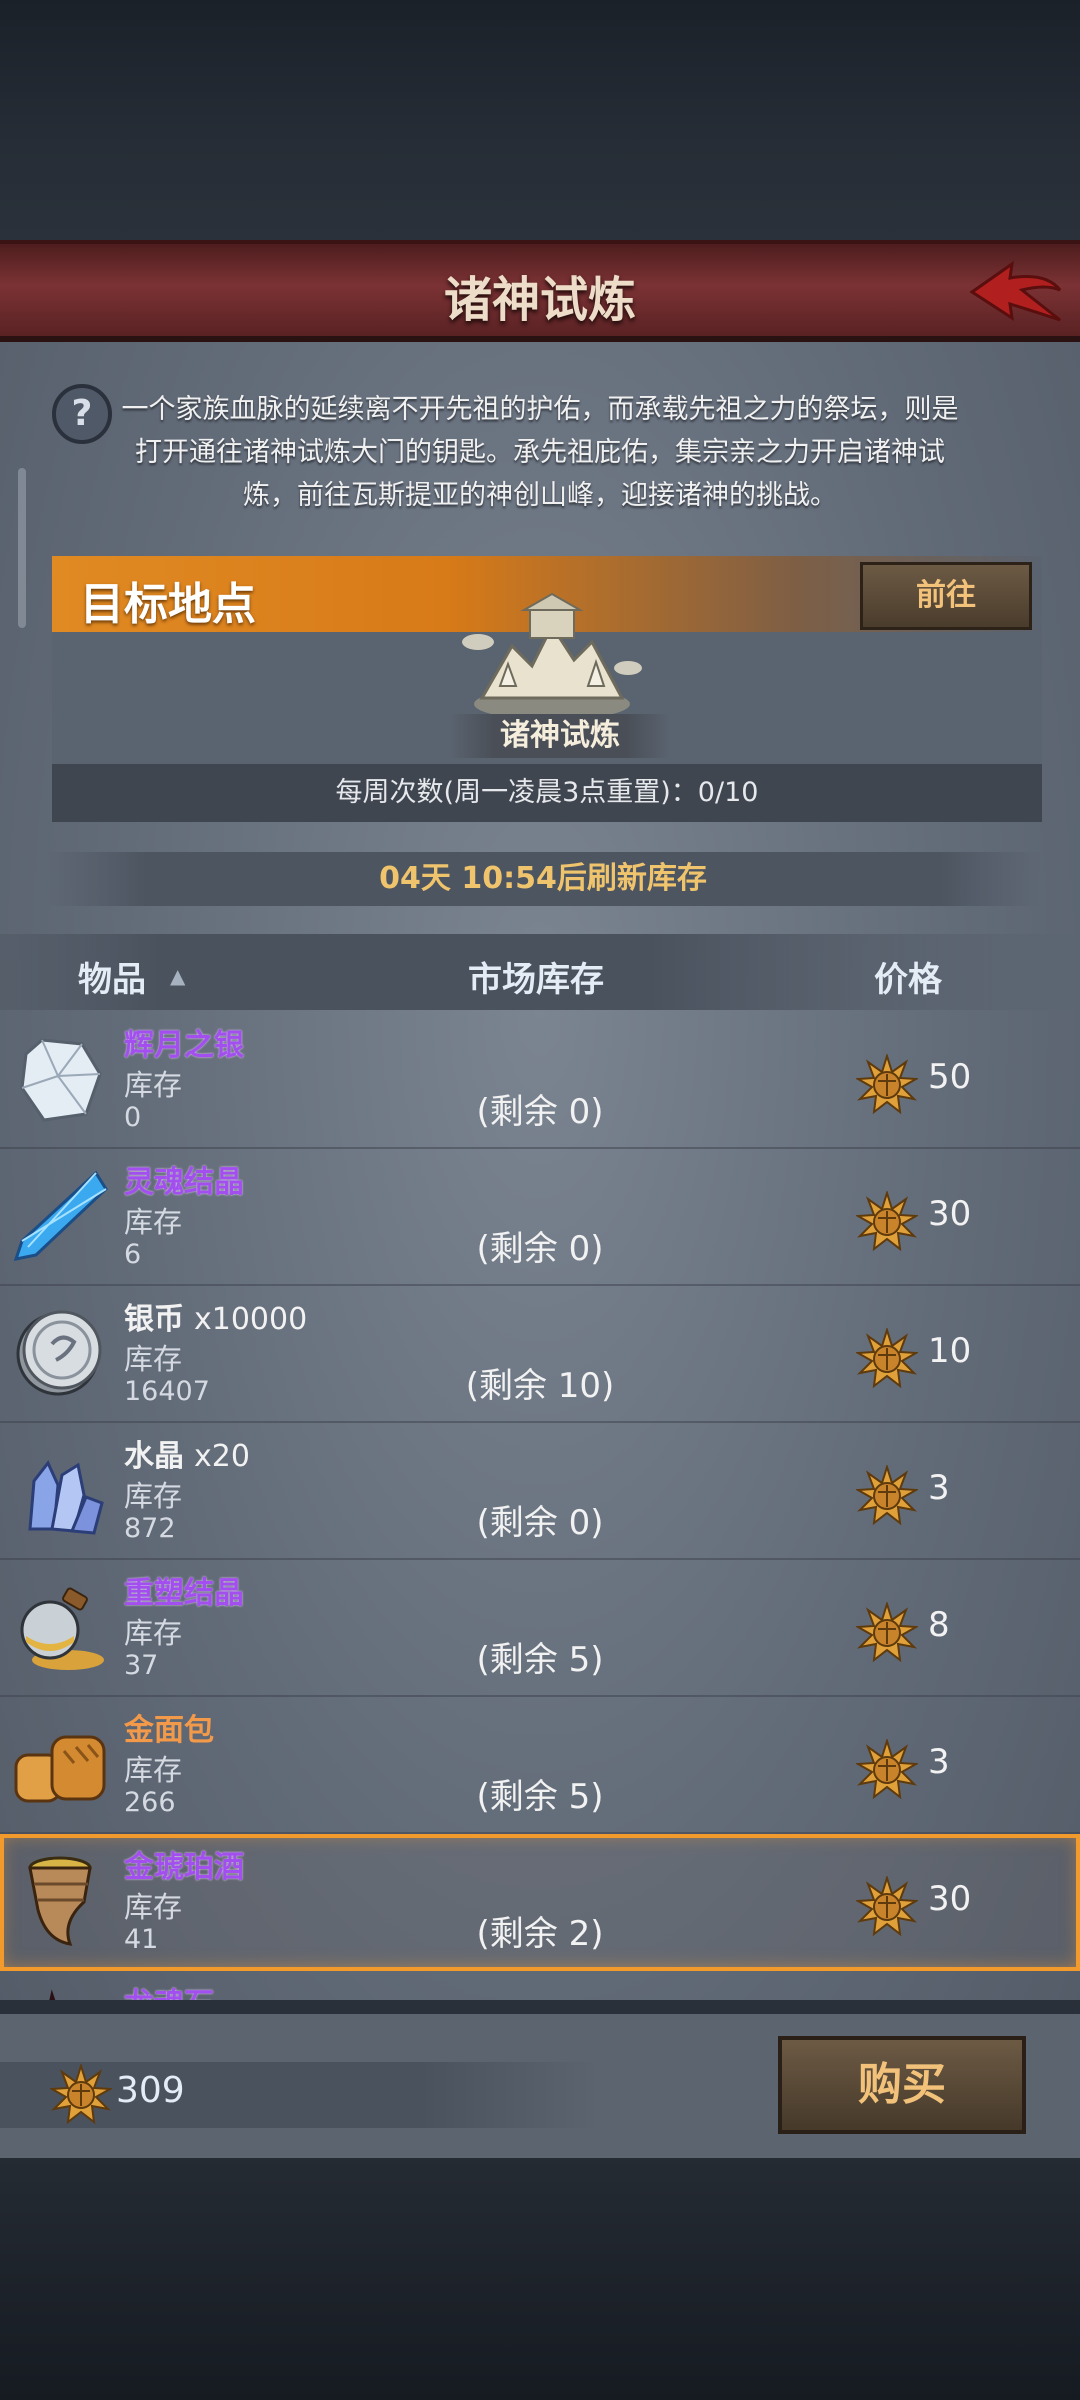 The width and height of the screenshot is (1080, 2400). What do you see at coordinates (547, 689) in the screenshot?
I see `target-location-box: 目标地点 前往 诸神试炼 每周次数(周一凌晨3点重置)：0/10` at bounding box center [547, 689].